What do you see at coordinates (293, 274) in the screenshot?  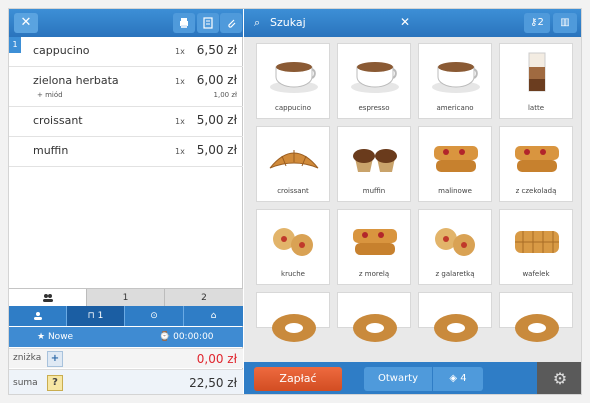 I see `product-label: kruche` at bounding box center [293, 274].